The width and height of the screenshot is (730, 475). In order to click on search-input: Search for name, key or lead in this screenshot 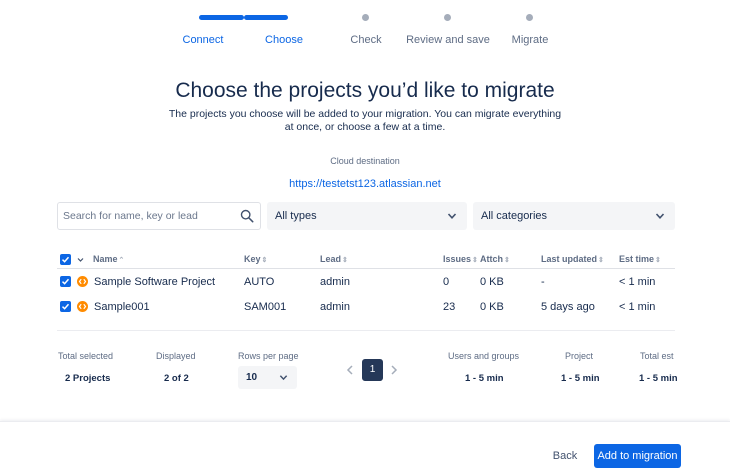, I will do `click(159, 216)`.